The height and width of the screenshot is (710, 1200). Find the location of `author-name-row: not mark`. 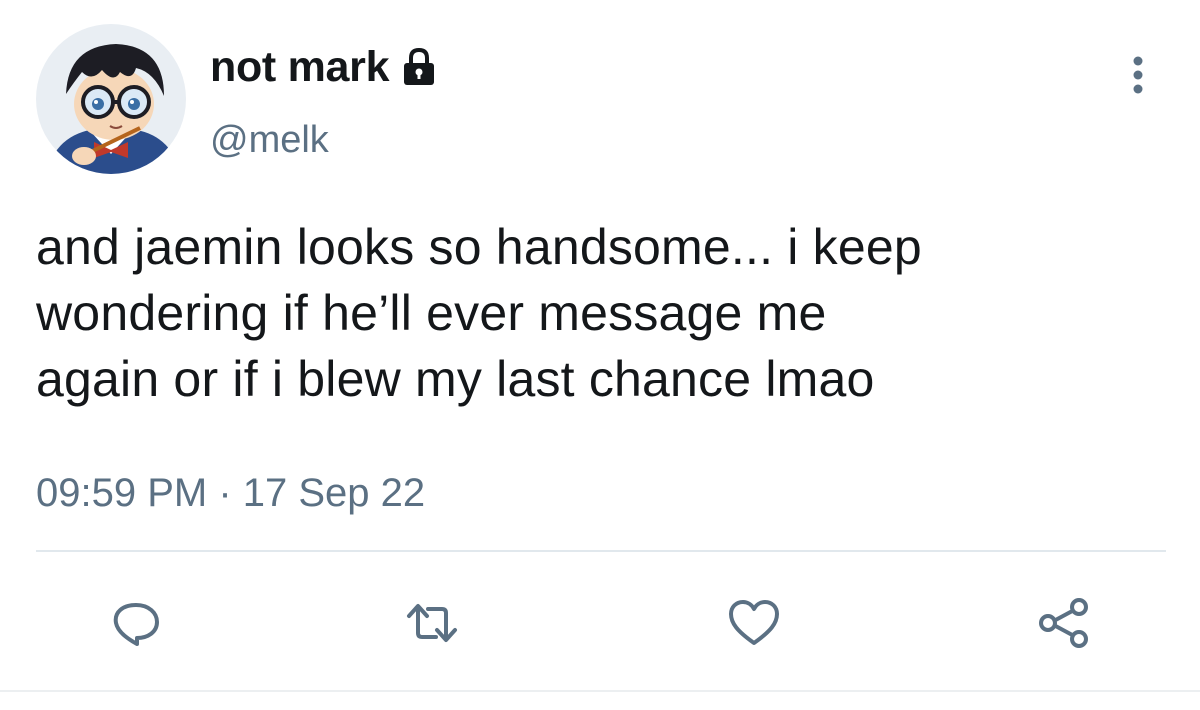

author-name-row: not mark is located at coordinates (325, 67).